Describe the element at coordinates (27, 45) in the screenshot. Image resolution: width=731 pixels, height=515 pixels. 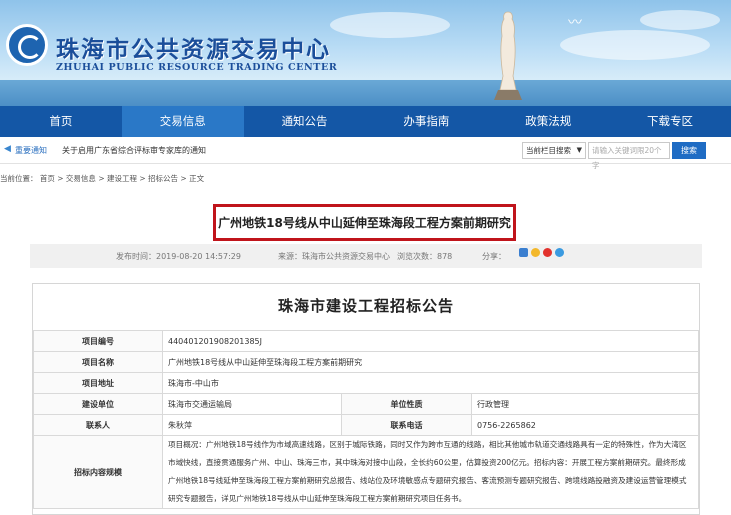
I see `site-logo` at that location.